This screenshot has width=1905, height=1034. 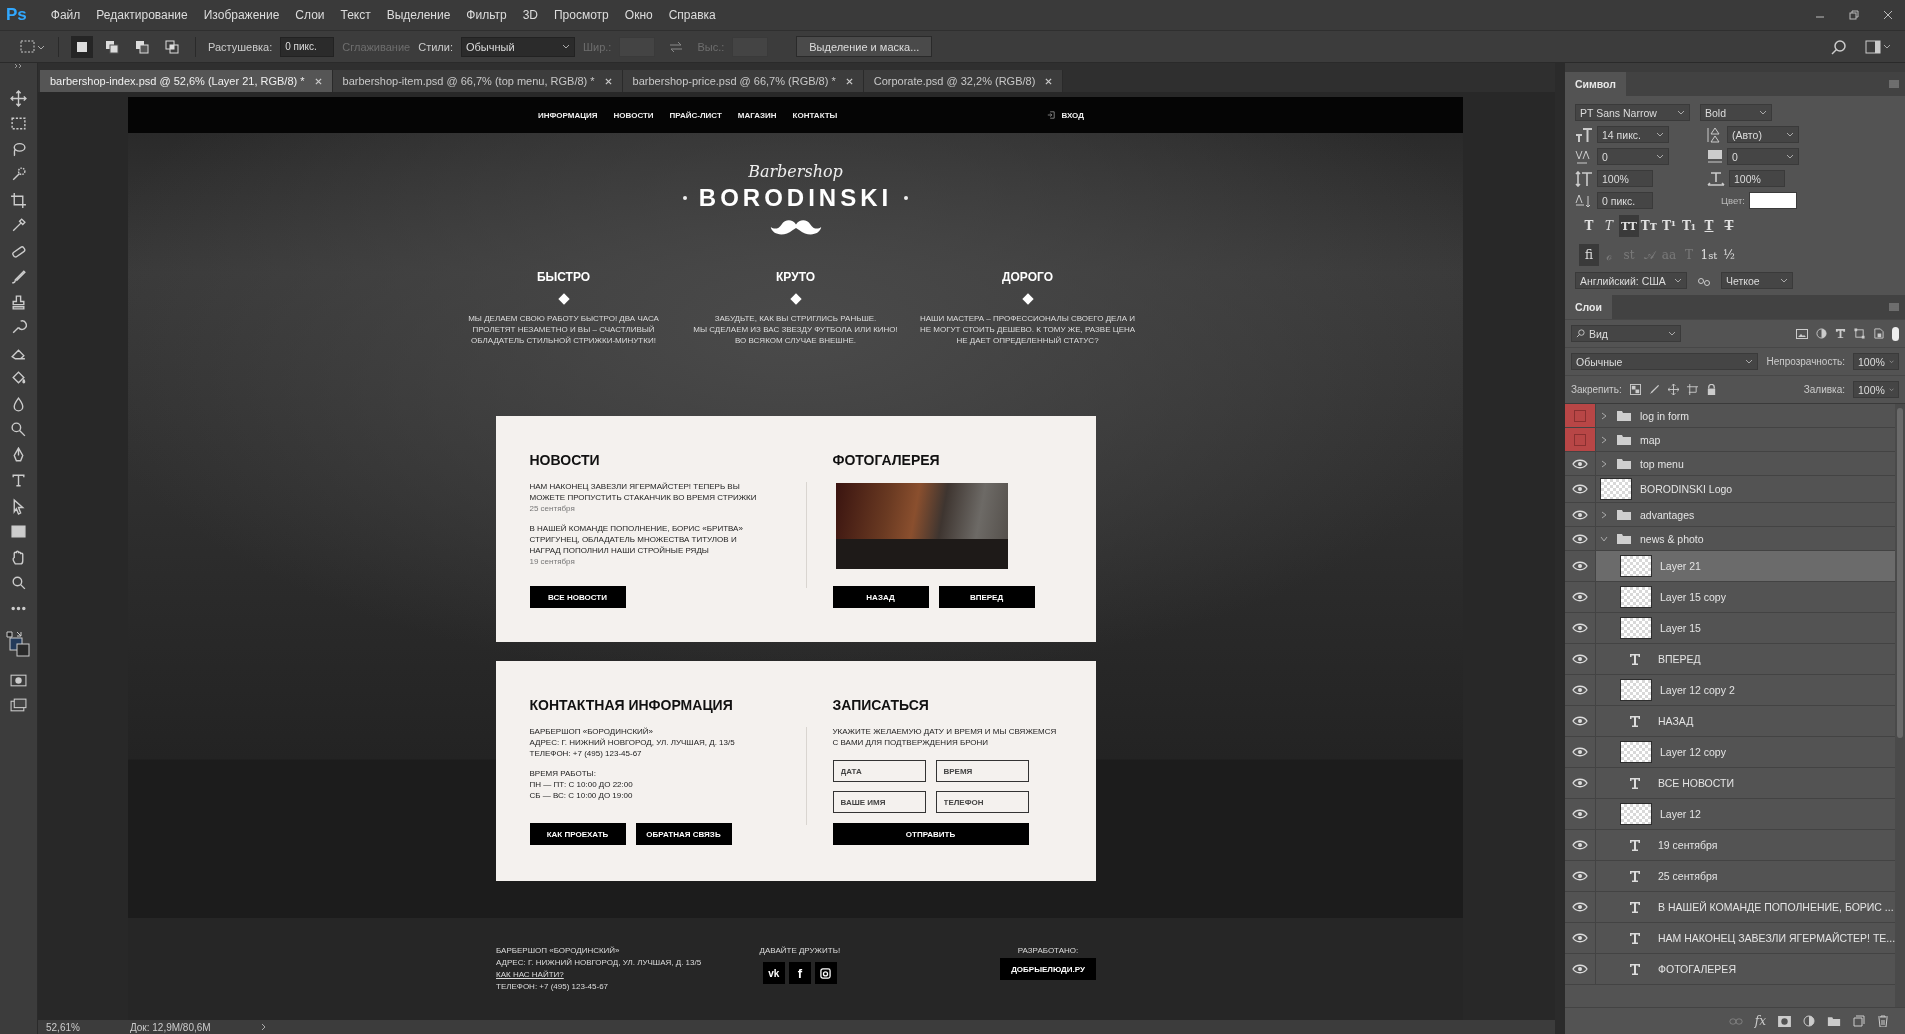 I want to click on opacity-dropdown: 100%, so click(x=1876, y=361).